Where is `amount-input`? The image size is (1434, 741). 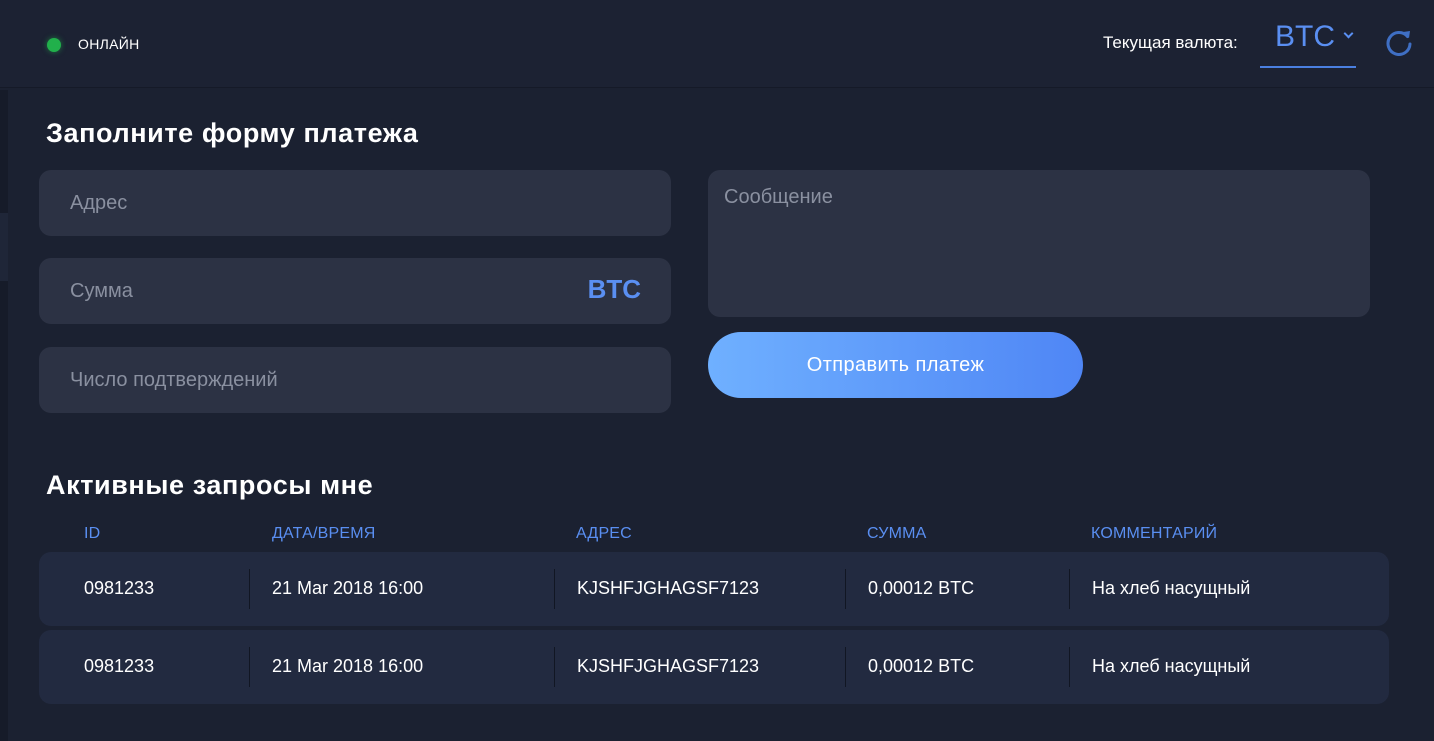 amount-input is located at coordinates (355, 291).